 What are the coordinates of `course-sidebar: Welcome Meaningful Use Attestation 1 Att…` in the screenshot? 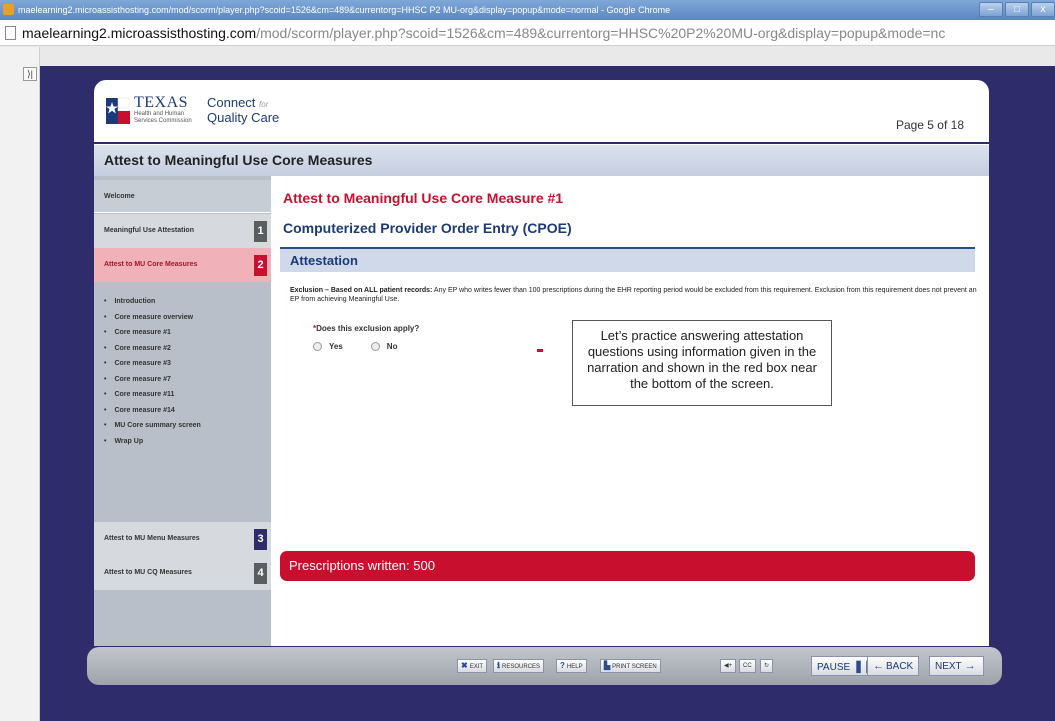 It's located at (182, 411).